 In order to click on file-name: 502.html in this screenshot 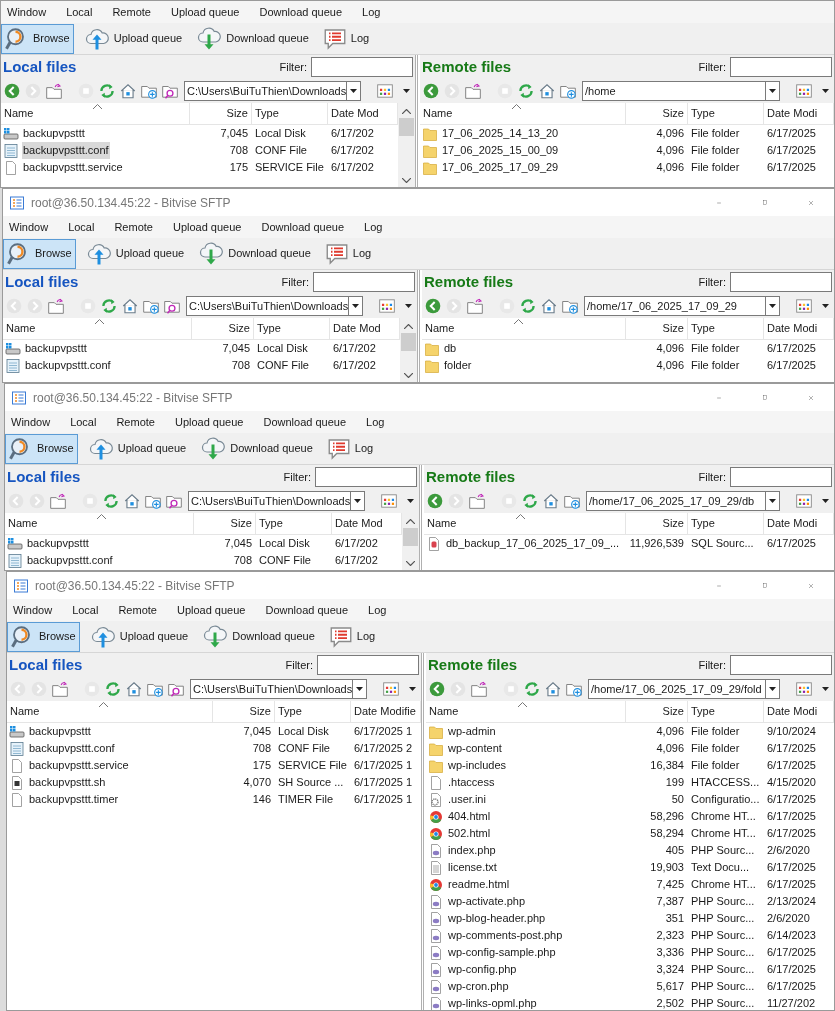, I will do `click(469, 833)`.